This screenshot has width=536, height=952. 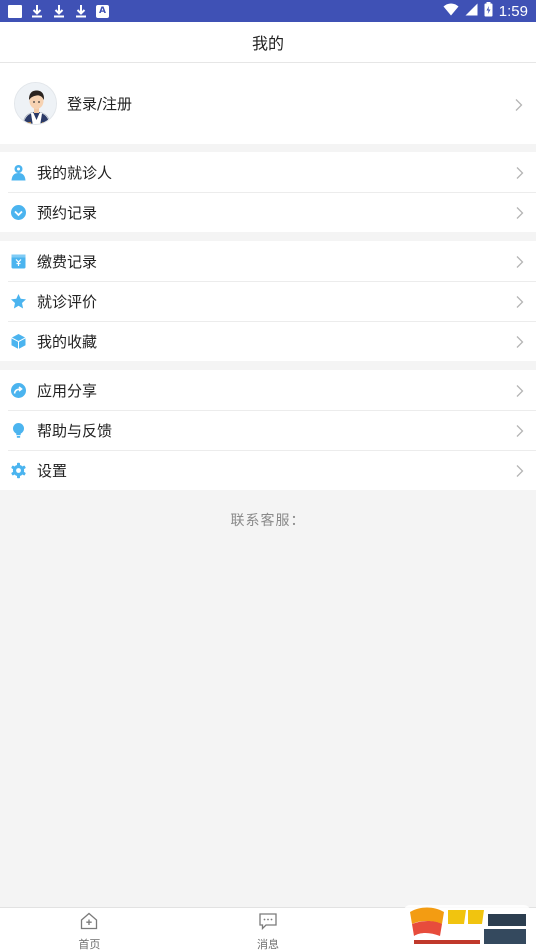 I want to click on menu-item-label: 帮助与反馈, so click(x=75, y=430).